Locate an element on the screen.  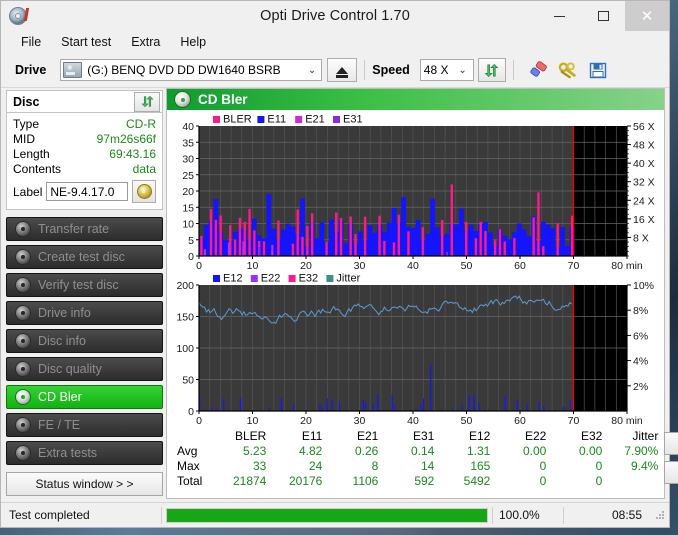
sidebar-item-extra-tests: Extra tests is located at coordinates (84, 453).